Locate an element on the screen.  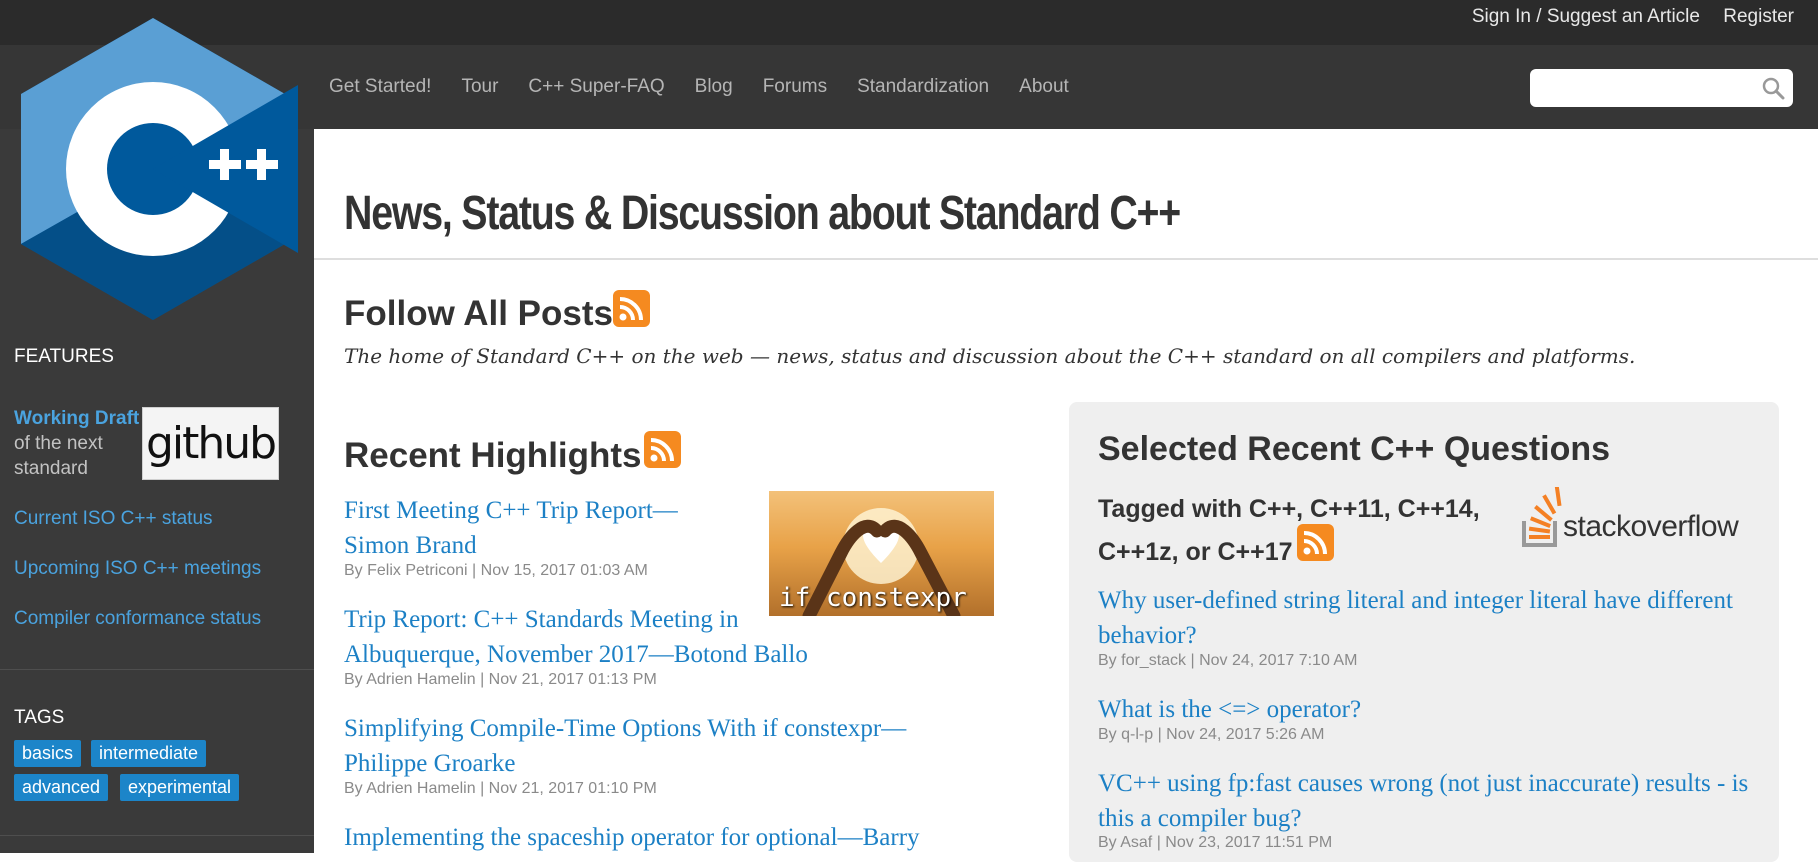
sidebar-divider is located at coordinates (157, 669).